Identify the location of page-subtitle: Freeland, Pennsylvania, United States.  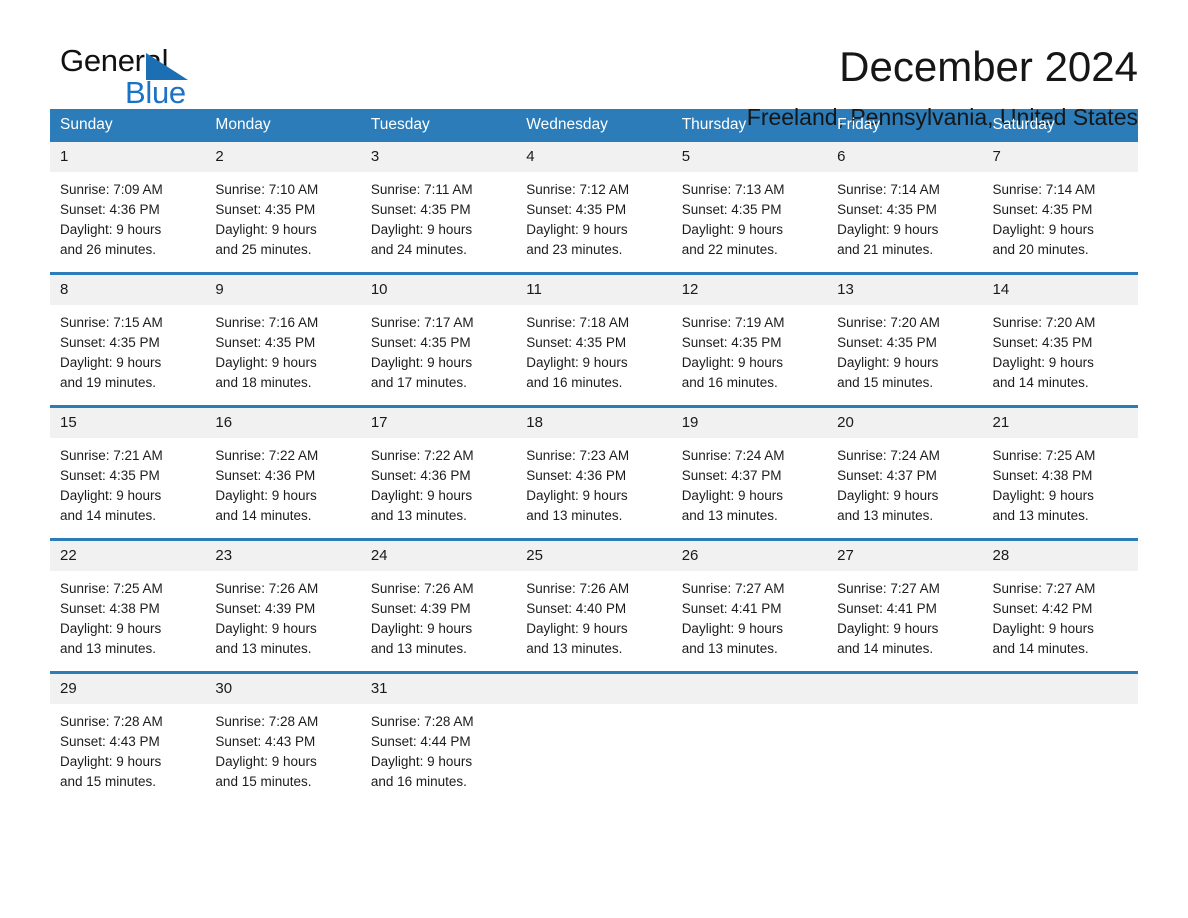
(942, 117).